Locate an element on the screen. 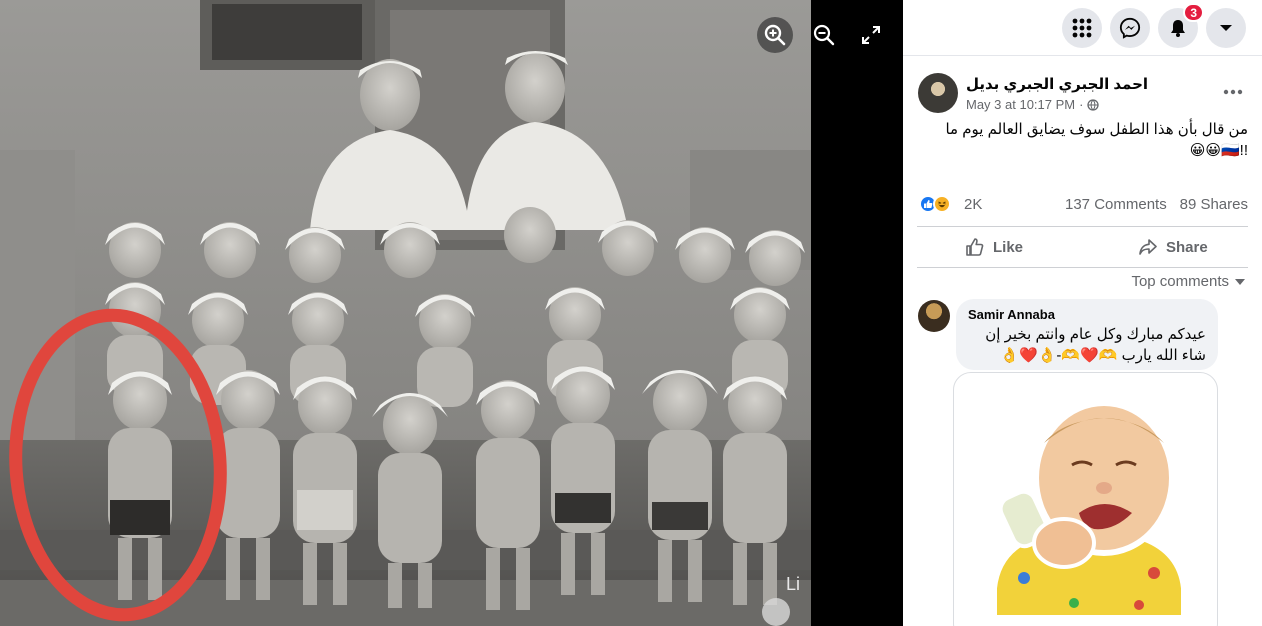  commenter-avatar is located at coordinates (934, 316).